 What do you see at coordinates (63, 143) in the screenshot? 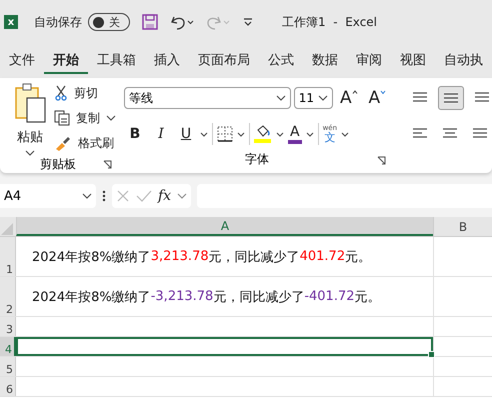
I see `brush-icon` at bounding box center [63, 143].